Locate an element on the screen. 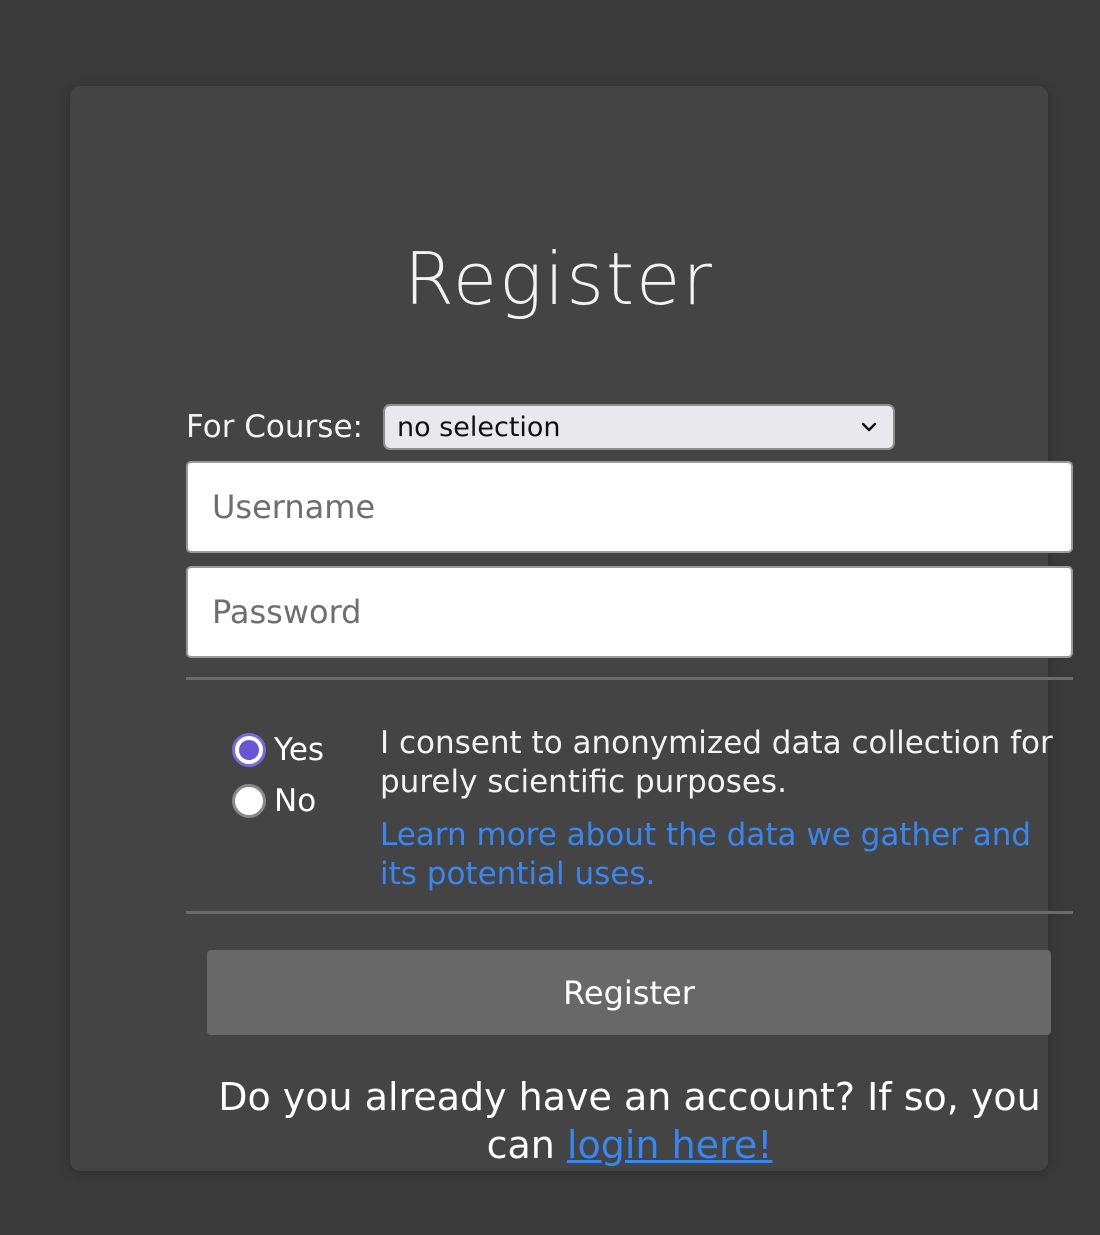 Image resolution: width=1100 pixels, height=1235 pixels. consent-yes-label: Yes is located at coordinates (299, 750).